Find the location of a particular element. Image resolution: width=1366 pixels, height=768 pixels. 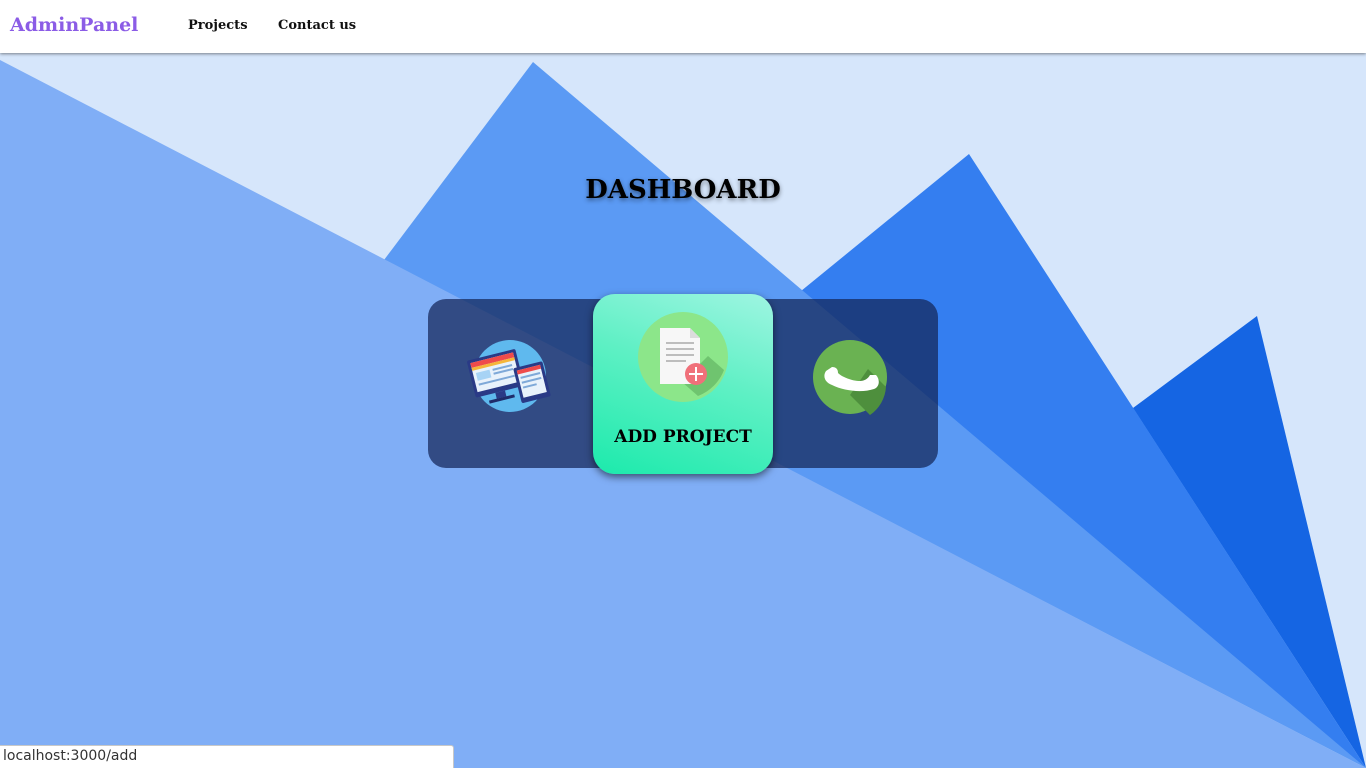

projects-screens-icon is located at coordinates (509, 376).